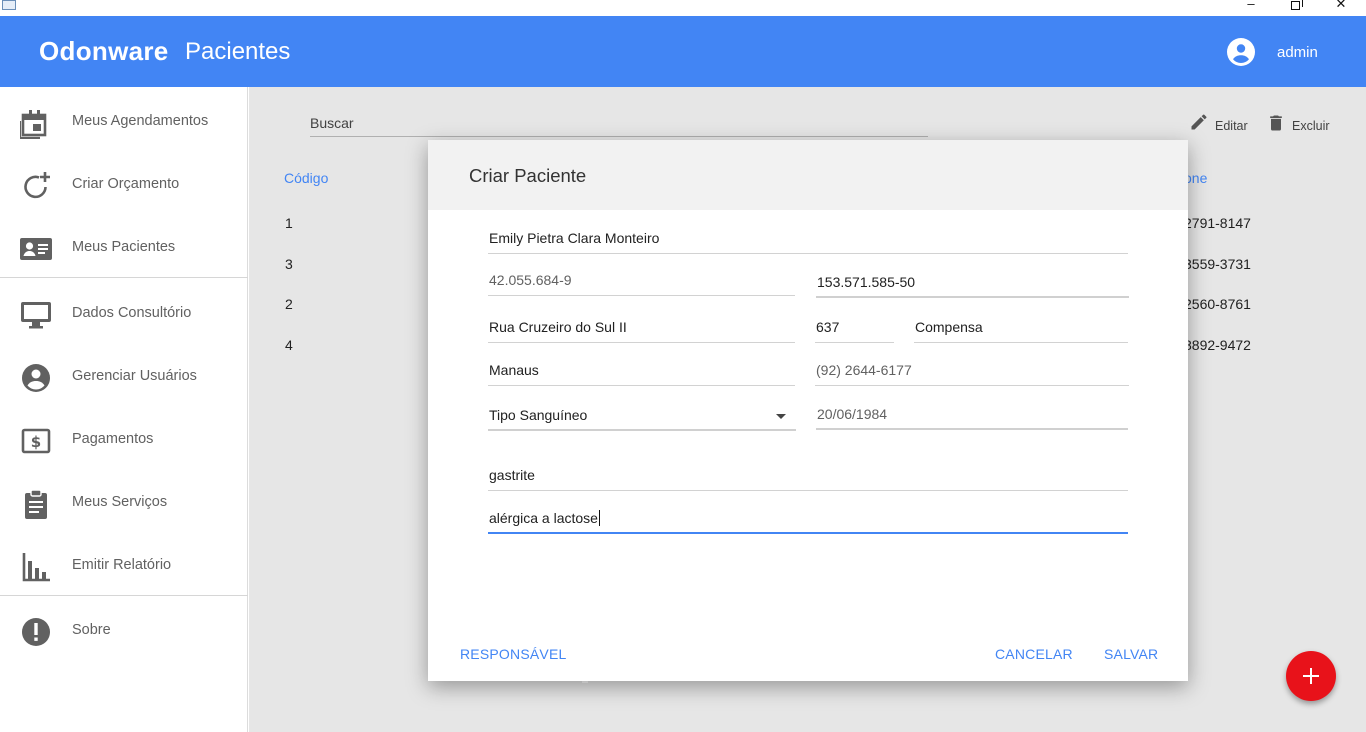 The image size is (1366, 732). Describe the element at coordinates (1241, 52) in the screenshot. I see `account-circle-icon` at that location.